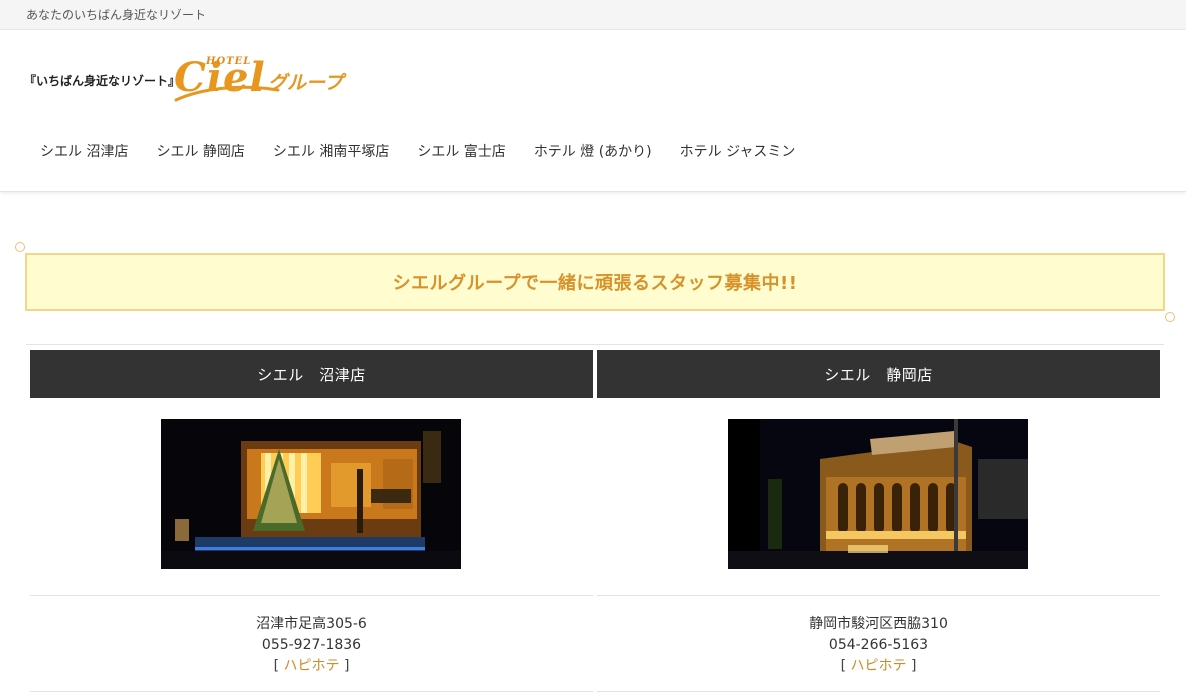 This screenshot has width=1186, height=694. I want to click on store-photo-shizuoka, so click(878, 494).